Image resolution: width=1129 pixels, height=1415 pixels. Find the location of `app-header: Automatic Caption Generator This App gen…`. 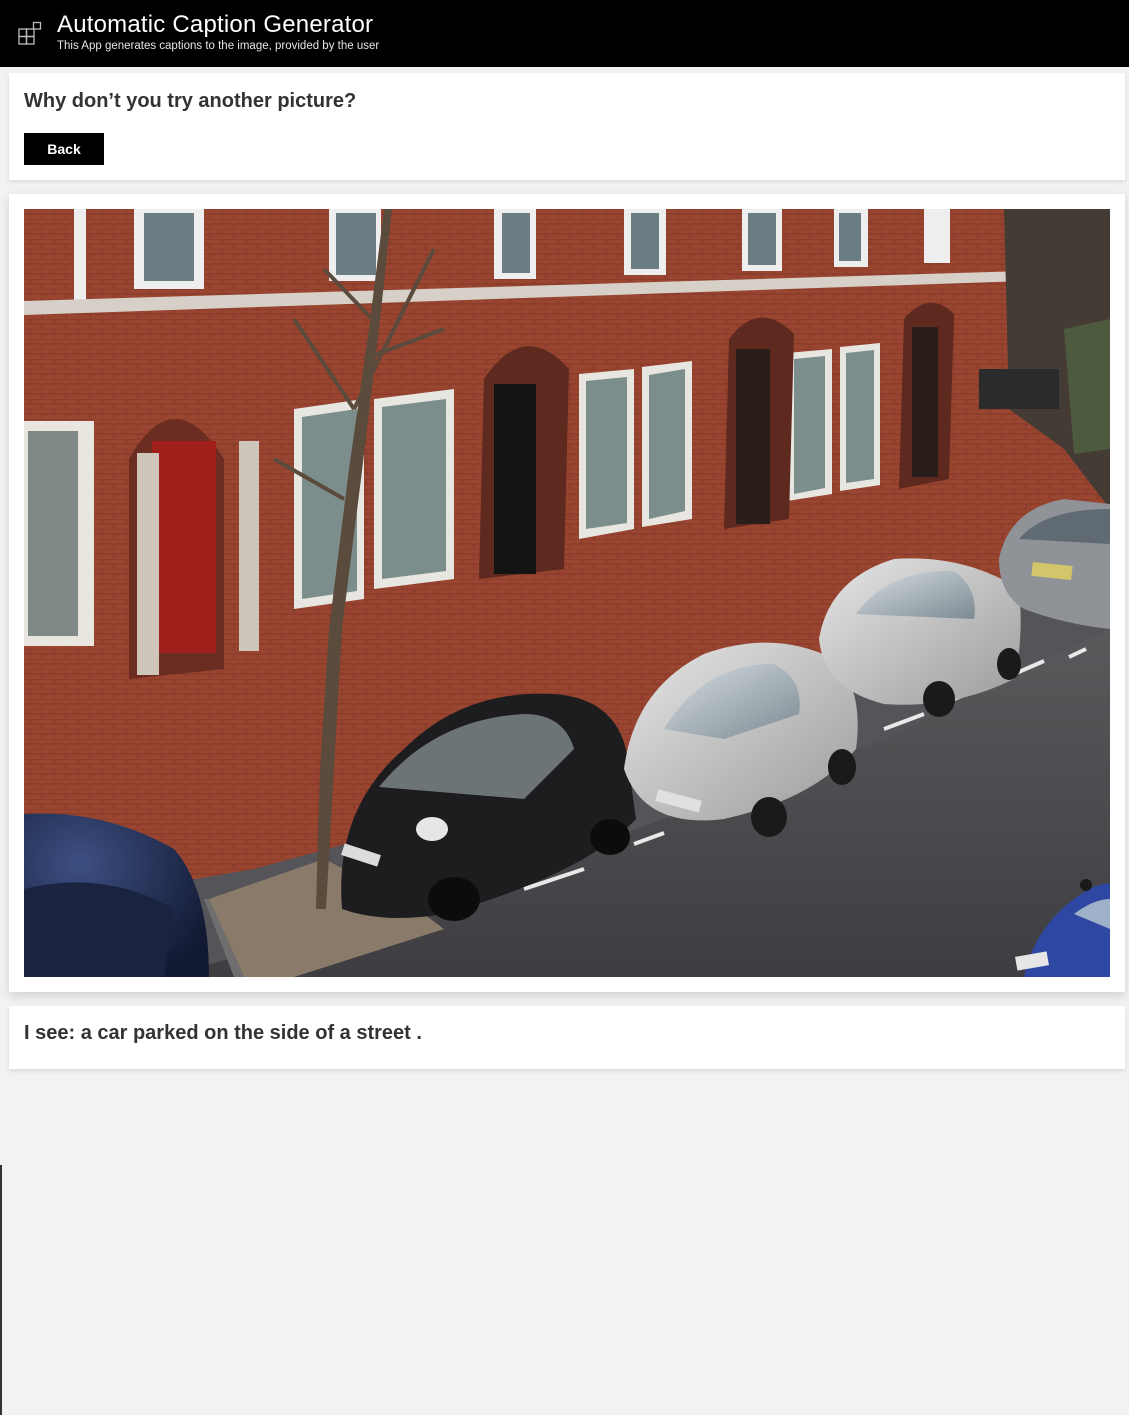

app-header: Automatic Caption Generator This App gen… is located at coordinates (564, 33).